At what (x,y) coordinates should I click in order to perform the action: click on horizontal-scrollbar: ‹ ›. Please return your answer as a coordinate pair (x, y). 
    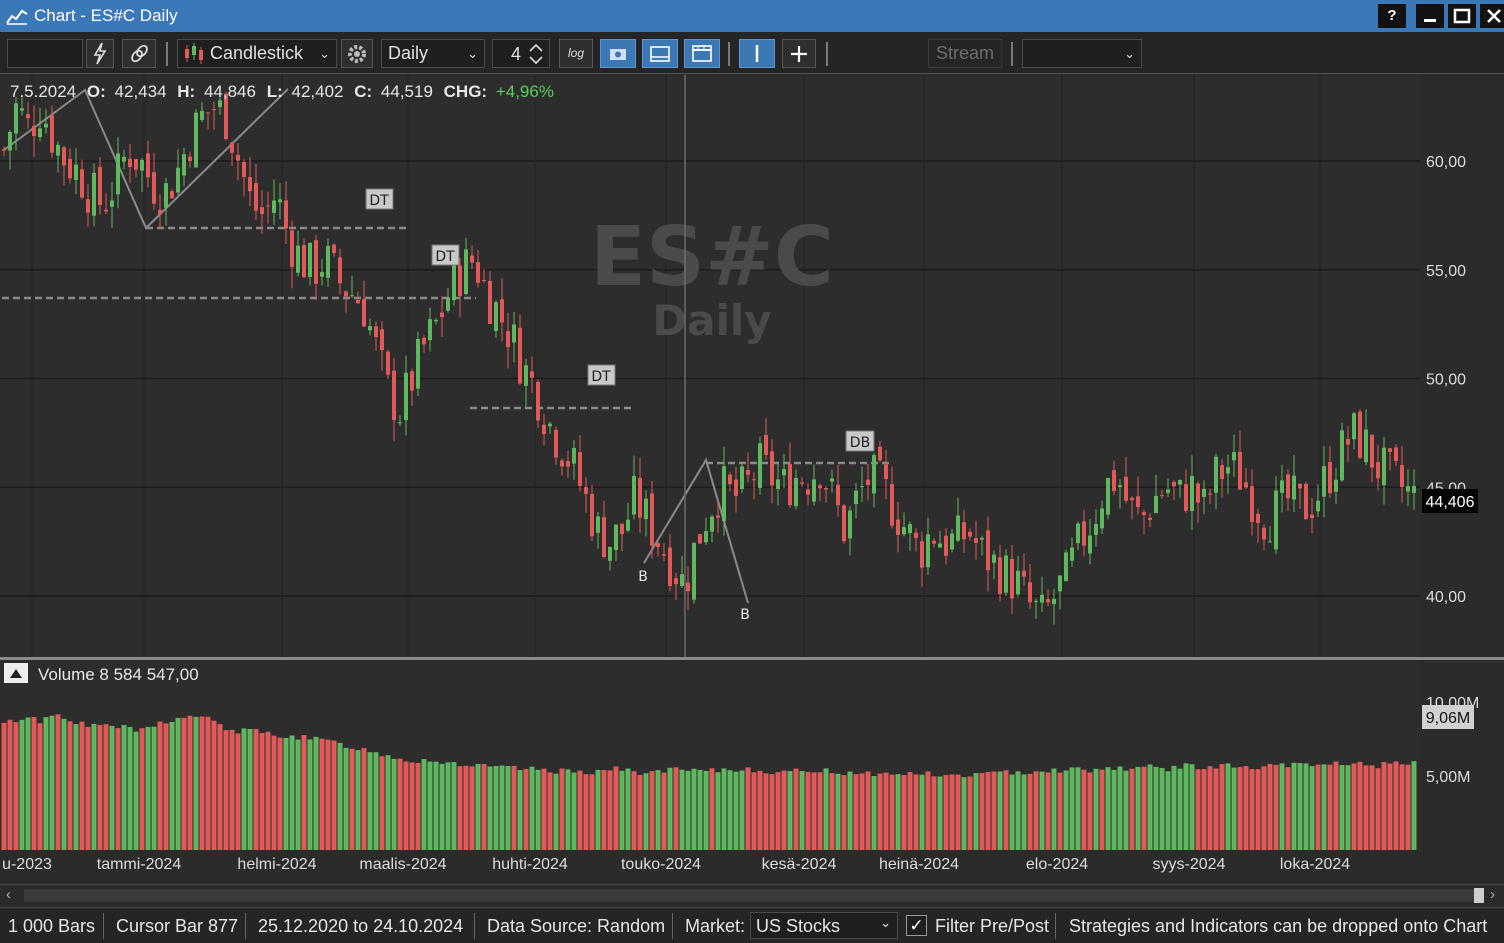
    Looking at the image, I should click on (752, 895).